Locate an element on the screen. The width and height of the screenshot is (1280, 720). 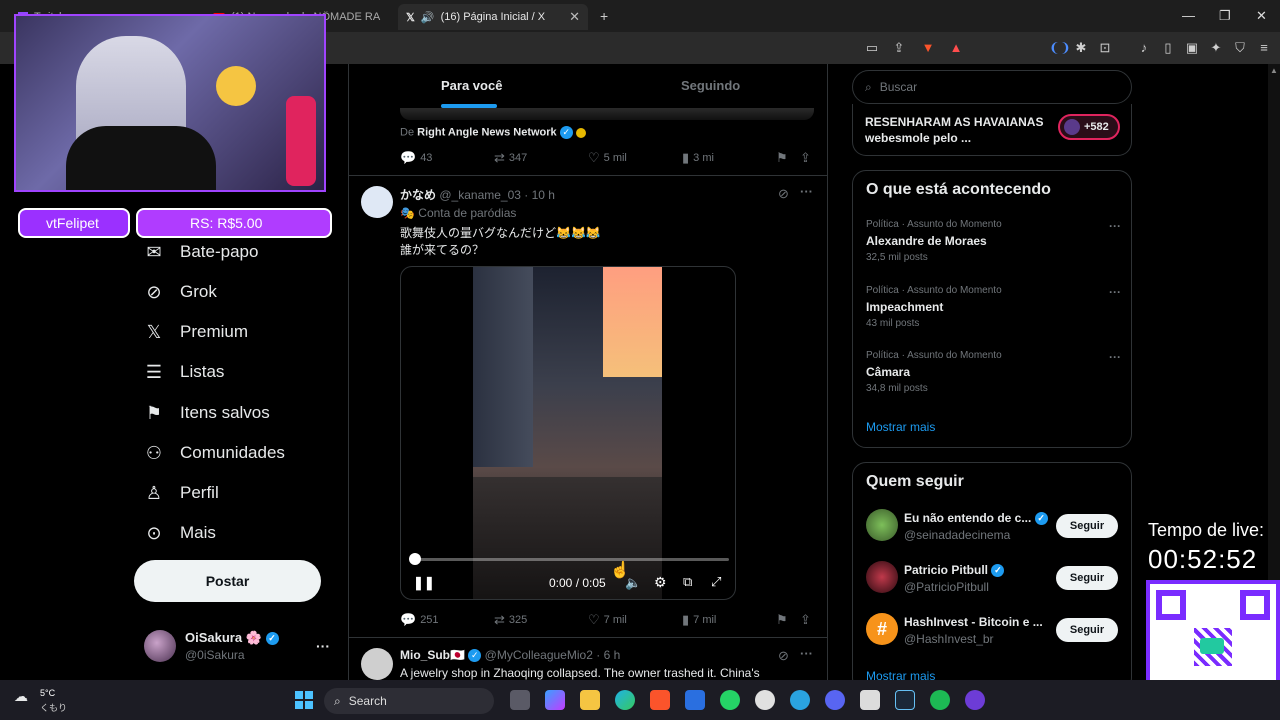
tab-following: Seguindo is located at coordinates (710, 85).